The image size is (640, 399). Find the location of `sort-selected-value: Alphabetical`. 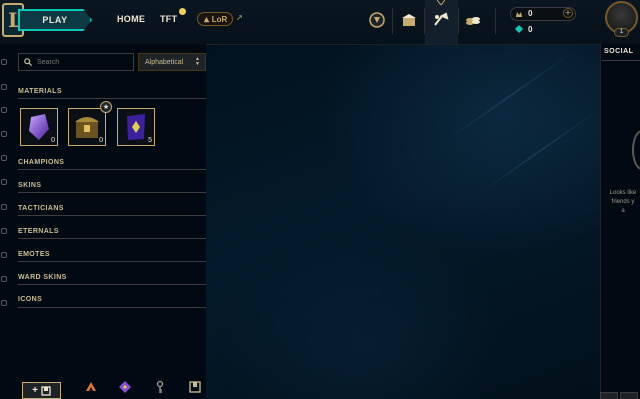

sort-selected-value: Alphabetical is located at coordinates (164, 62).